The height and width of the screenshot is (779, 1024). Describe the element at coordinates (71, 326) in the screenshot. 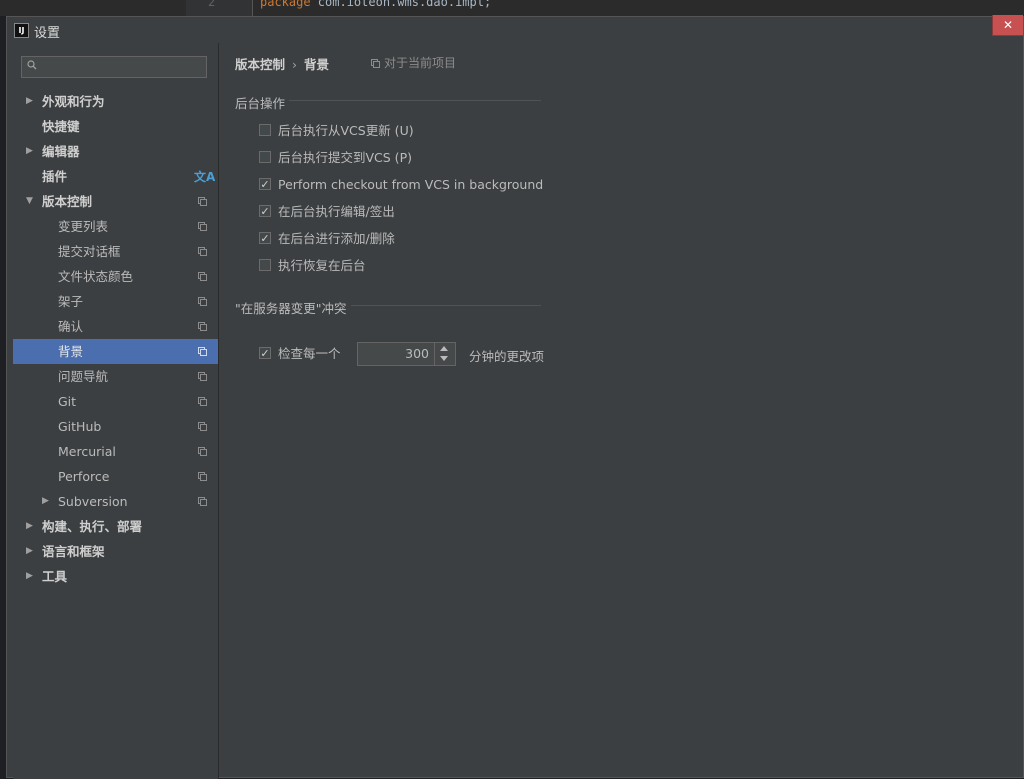

I see `tree-item-label: 确认` at that location.